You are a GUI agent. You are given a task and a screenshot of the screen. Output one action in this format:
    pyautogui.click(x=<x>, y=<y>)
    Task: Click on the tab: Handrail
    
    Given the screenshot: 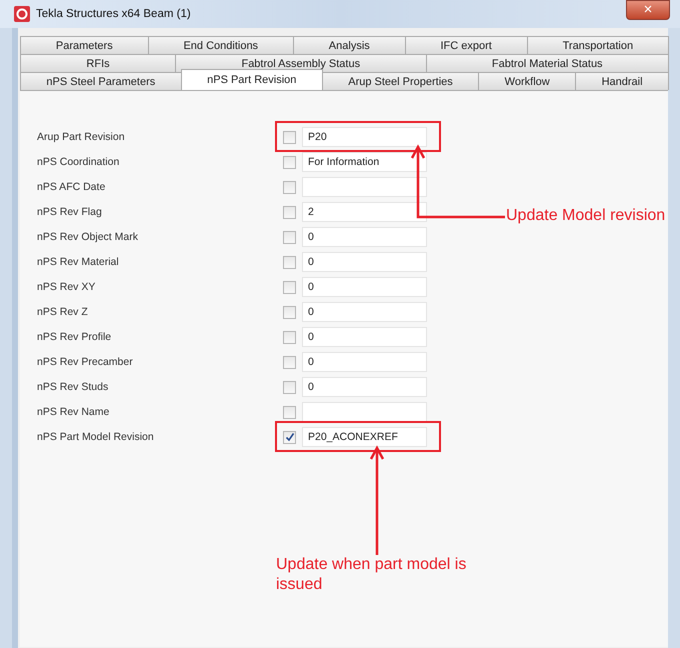 What is the action you would take?
    pyautogui.click(x=622, y=81)
    